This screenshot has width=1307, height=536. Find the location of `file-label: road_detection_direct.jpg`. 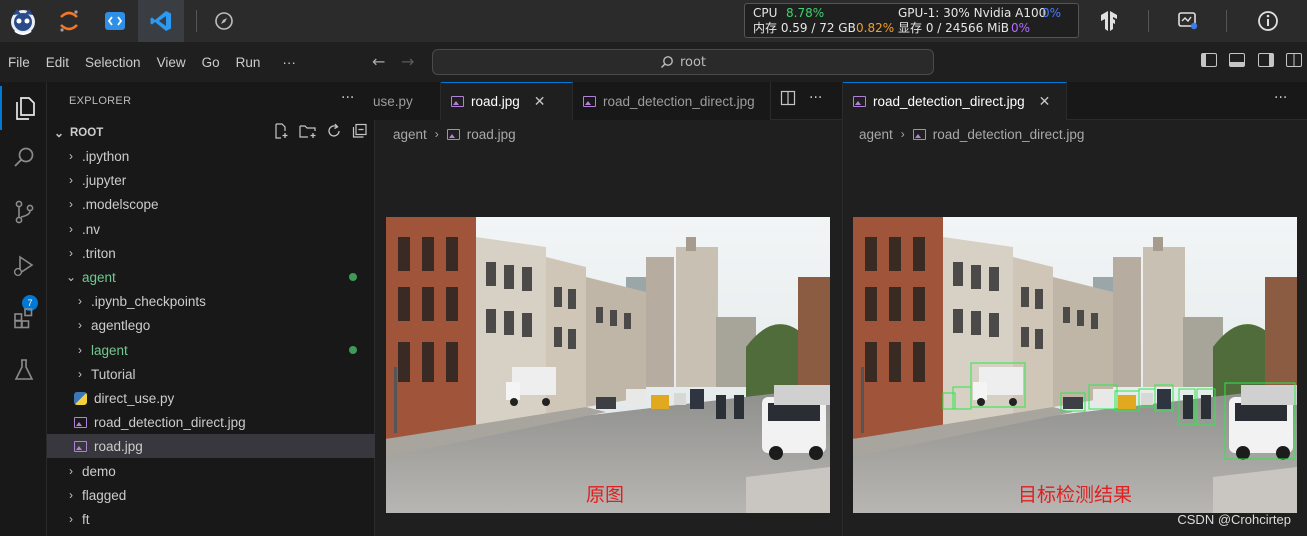

file-label: road_detection_direct.jpg is located at coordinates (170, 422).